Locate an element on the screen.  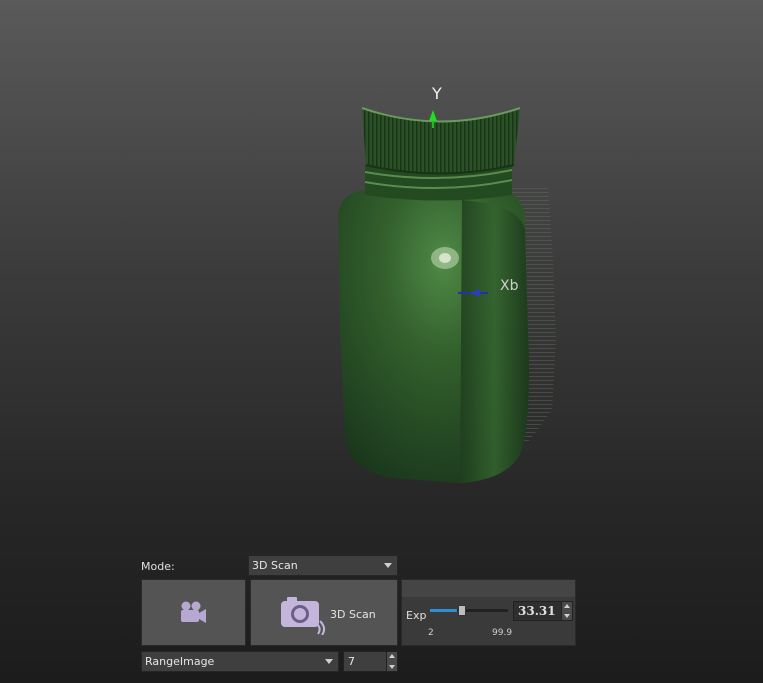
exposure-slider-handle is located at coordinates (462, 610).